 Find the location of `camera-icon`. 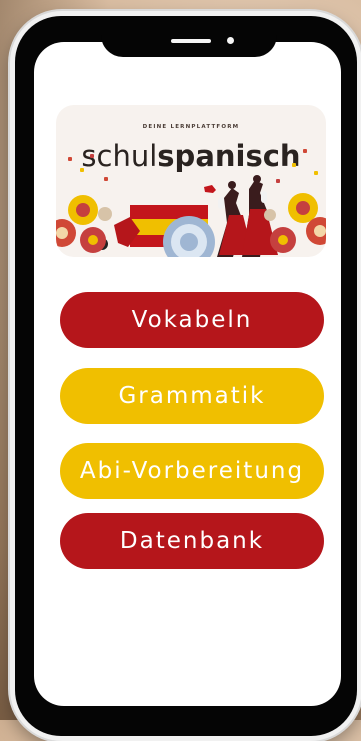

camera-icon is located at coordinates (230, 40).